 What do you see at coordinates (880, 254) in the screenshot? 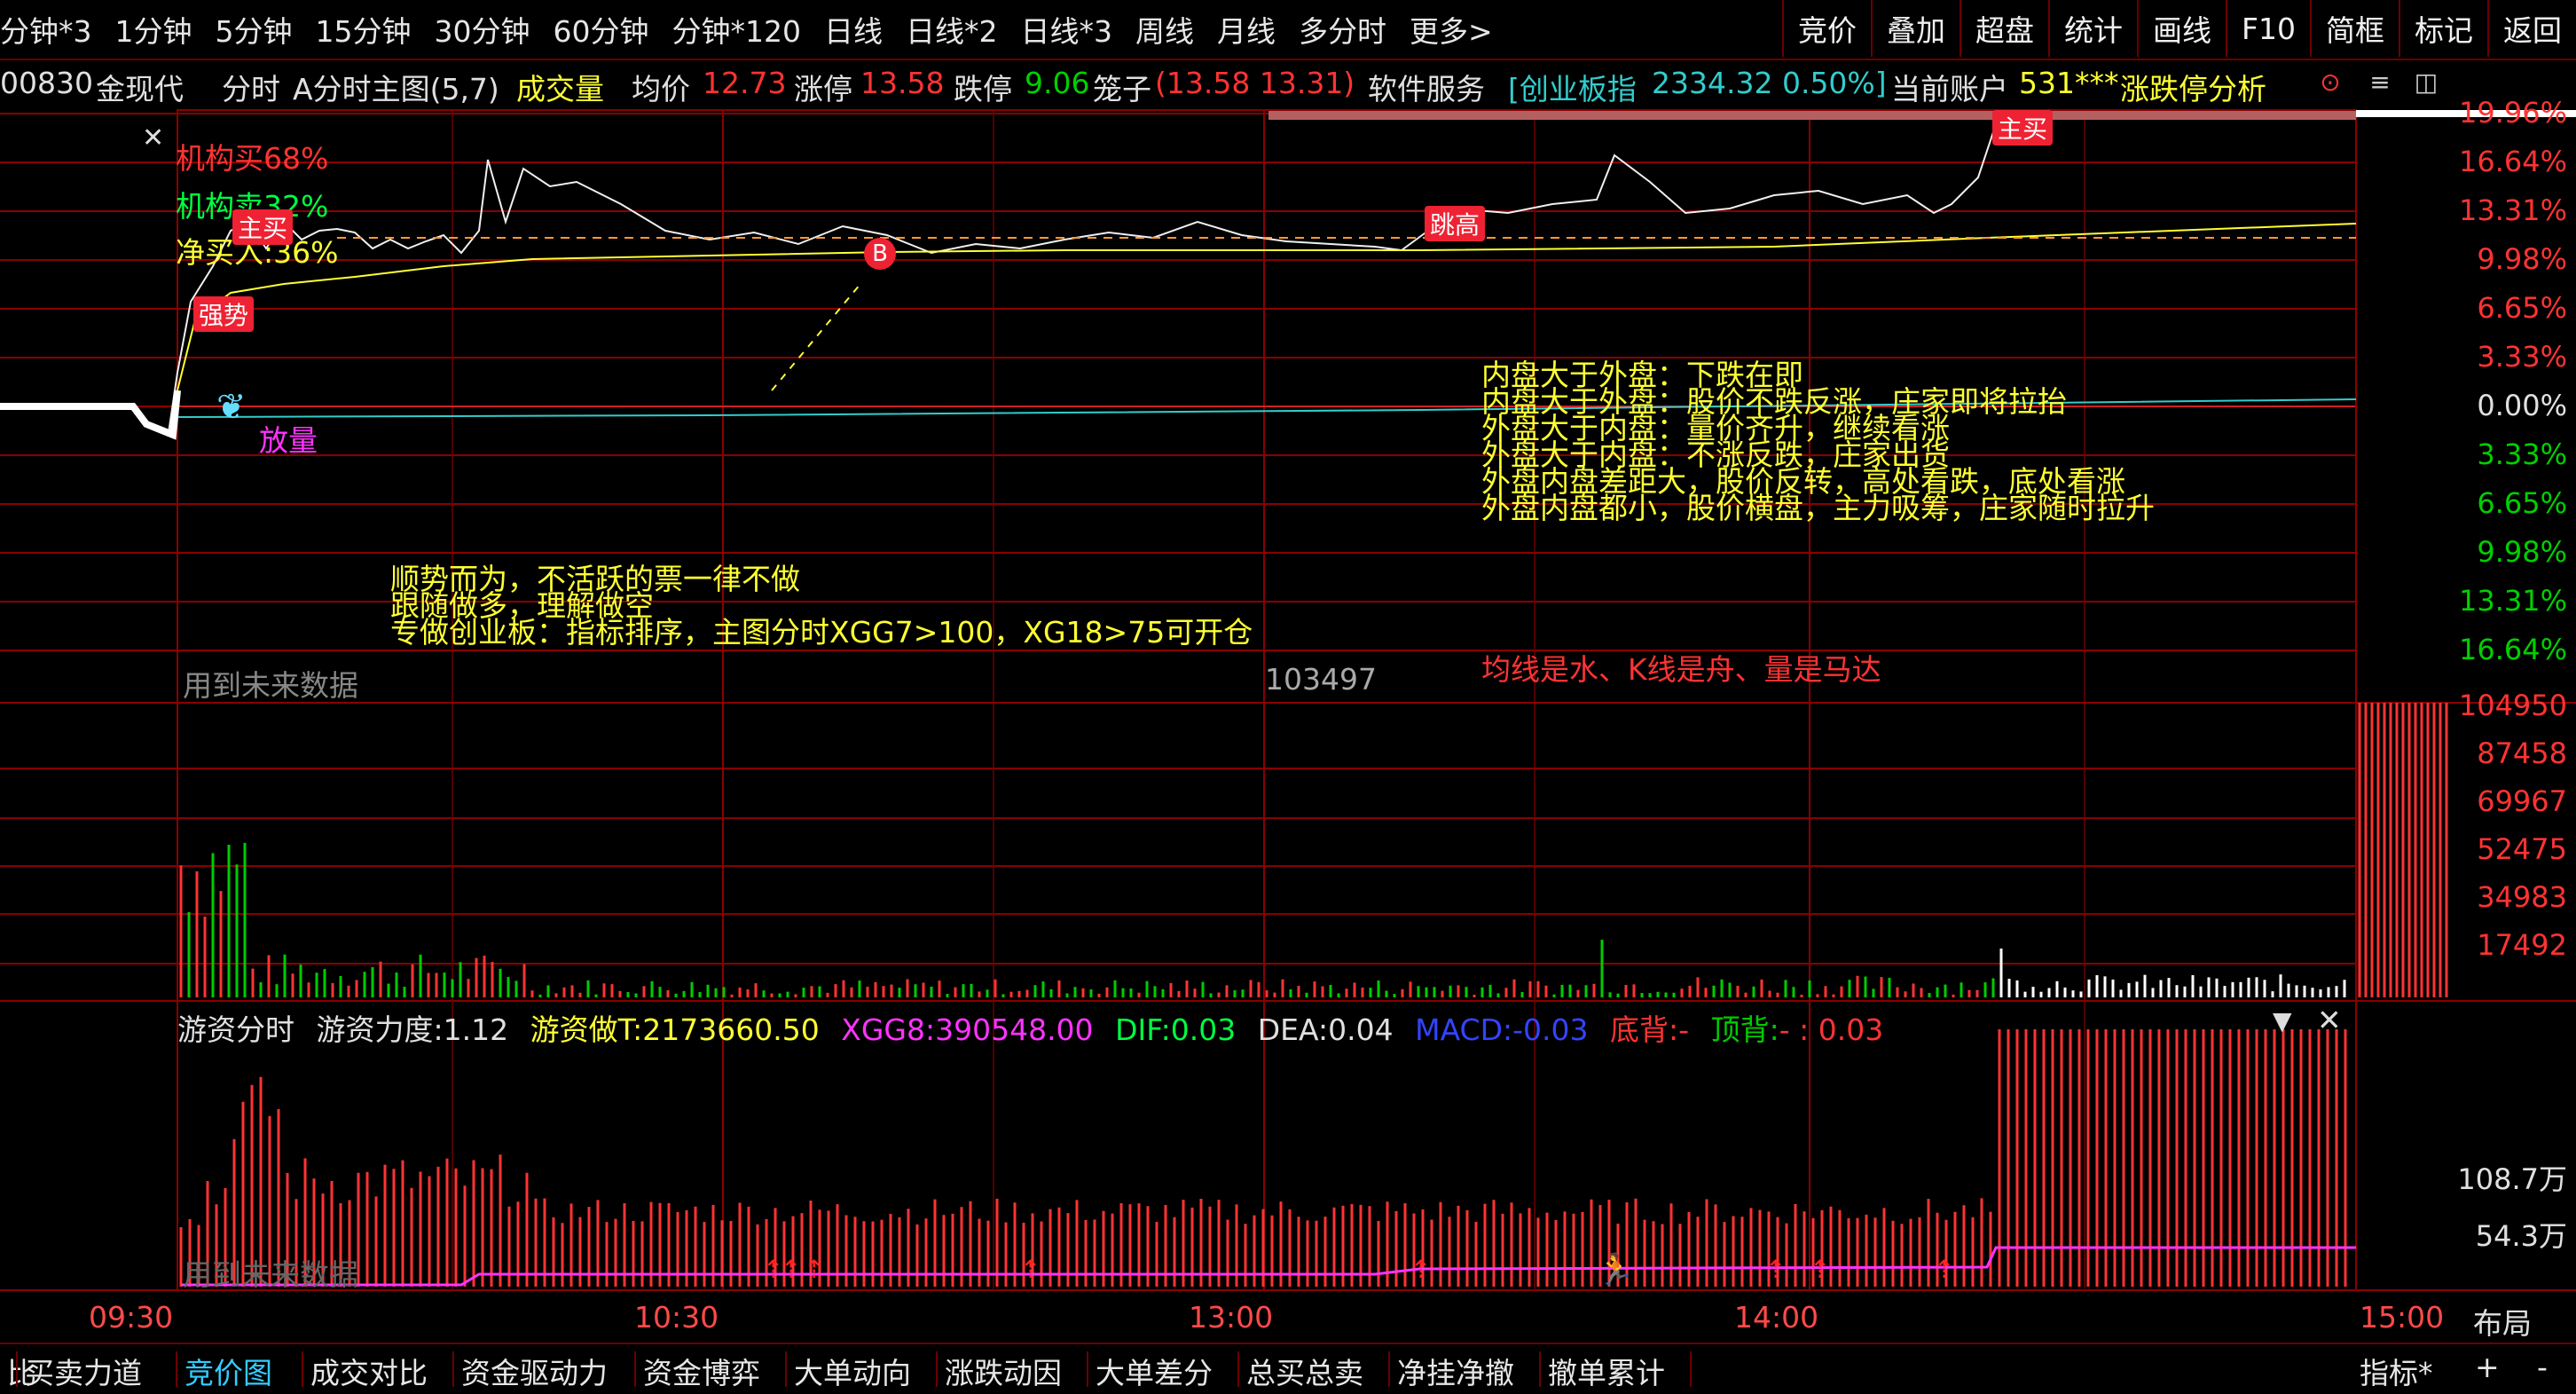
I see `buy-marker: B` at bounding box center [880, 254].